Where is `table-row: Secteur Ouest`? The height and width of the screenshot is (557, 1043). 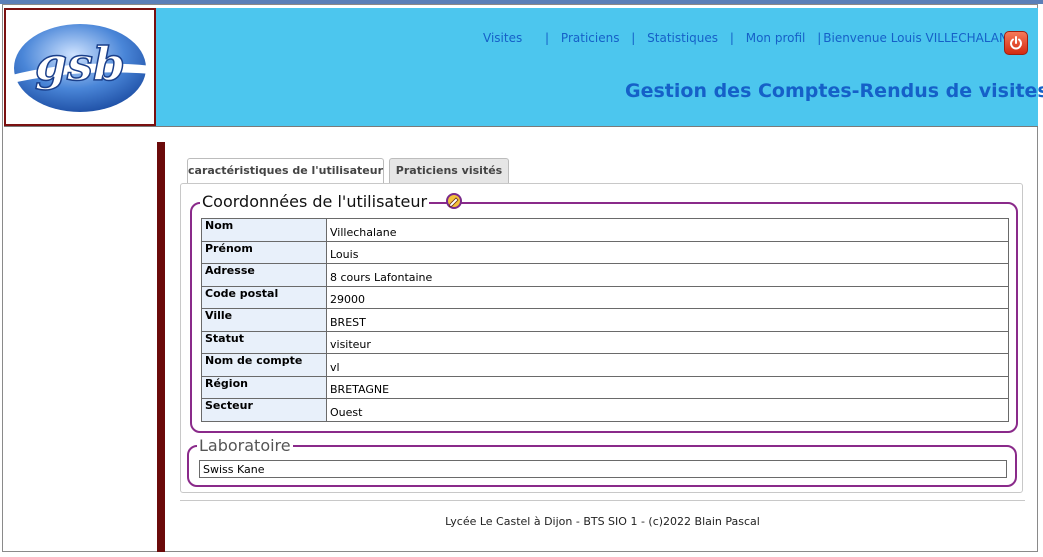
table-row: Secteur Ouest is located at coordinates (605, 410).